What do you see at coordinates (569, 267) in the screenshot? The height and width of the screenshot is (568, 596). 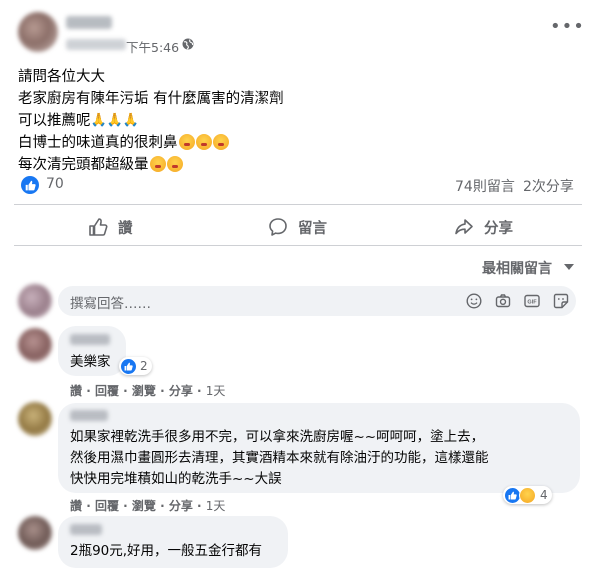 I see `chevron-down-icon` at bounding box center [569, 267].